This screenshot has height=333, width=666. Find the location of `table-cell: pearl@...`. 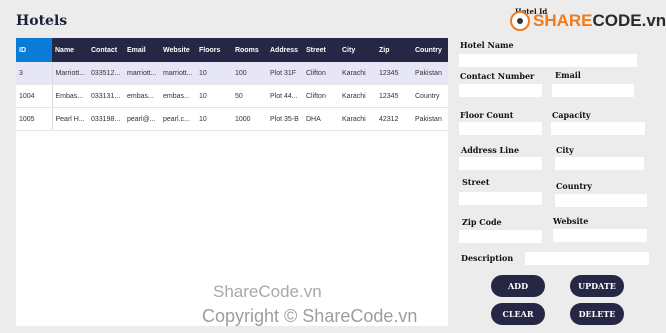

table-cell: pearl@... is located at coordinates (142, 119).